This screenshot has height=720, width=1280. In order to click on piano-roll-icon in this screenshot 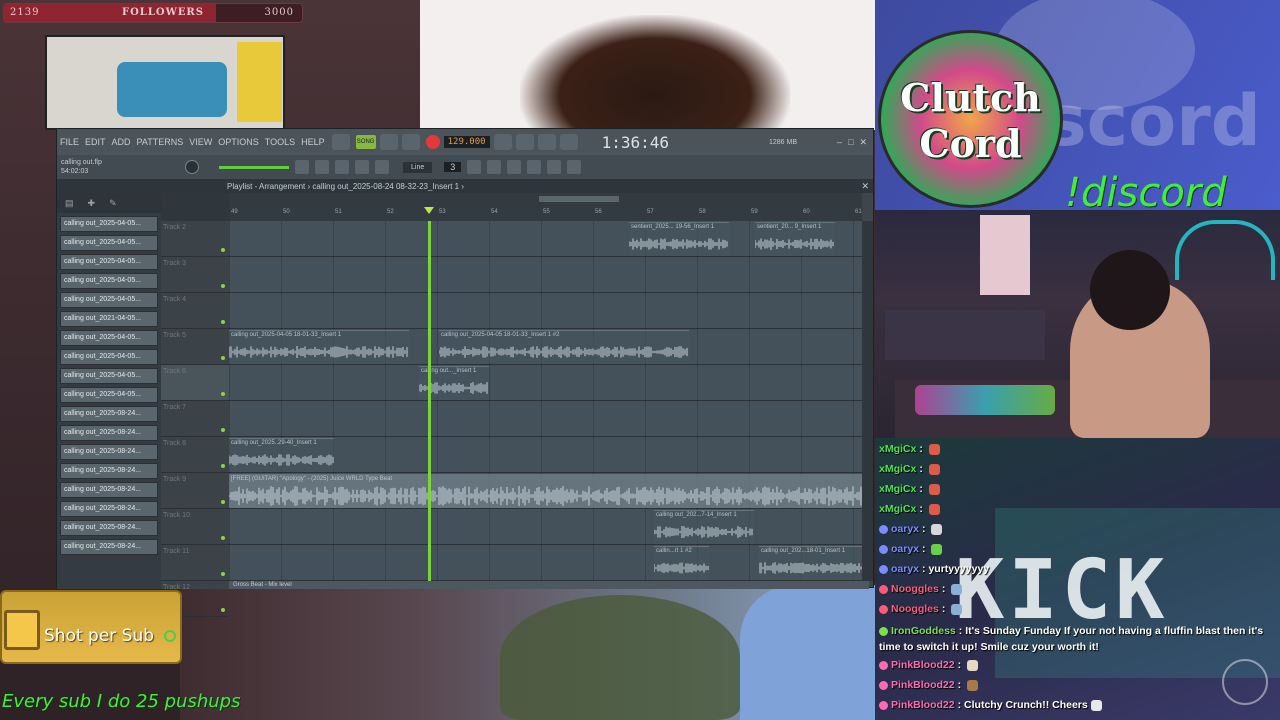, I will do `click(302, 167)`.